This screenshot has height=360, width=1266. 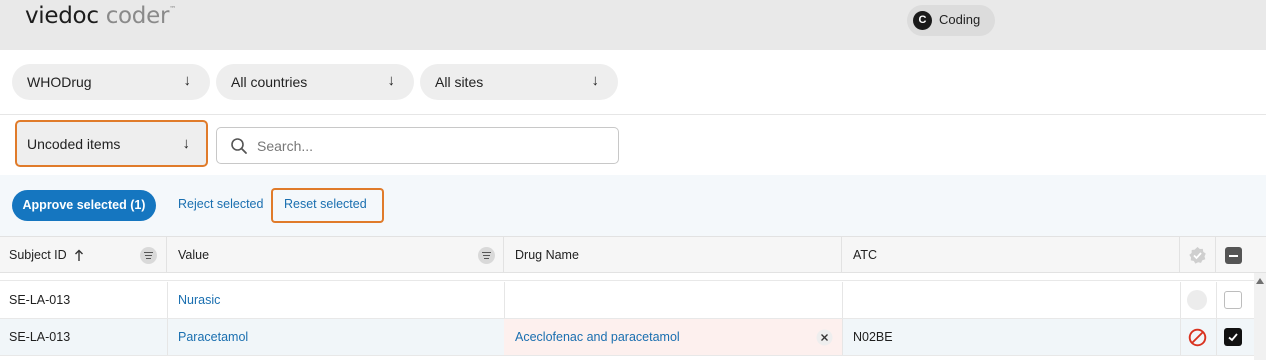 What do you see at coordinates (1260, 316) in the screenshot?
I see `vertical-scrollbar` at bounding box center [1260, 316].